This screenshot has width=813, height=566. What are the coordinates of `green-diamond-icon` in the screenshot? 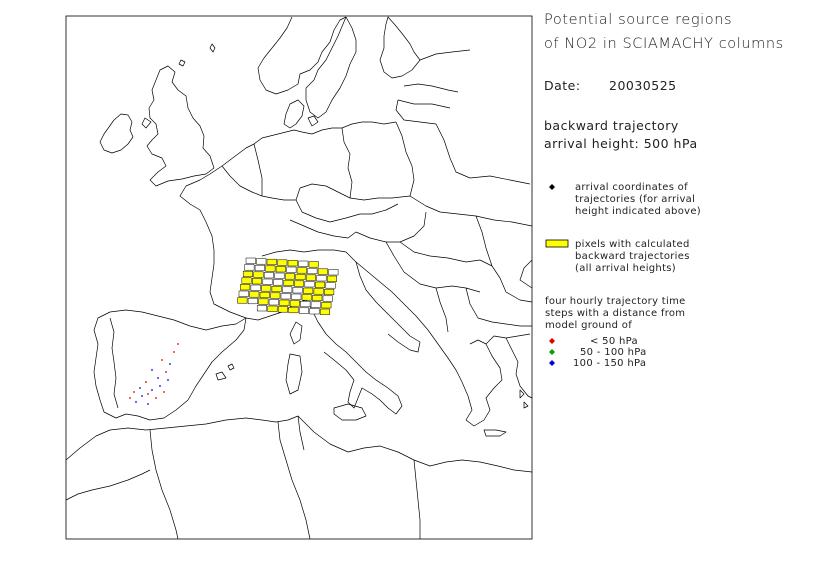 It's located at (552, 352).